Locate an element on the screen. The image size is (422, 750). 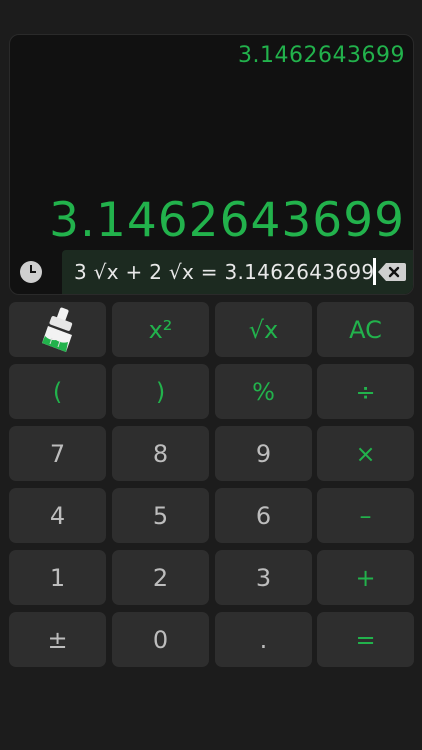
plus-minus-button: ± is located at coordinates (57, 639).